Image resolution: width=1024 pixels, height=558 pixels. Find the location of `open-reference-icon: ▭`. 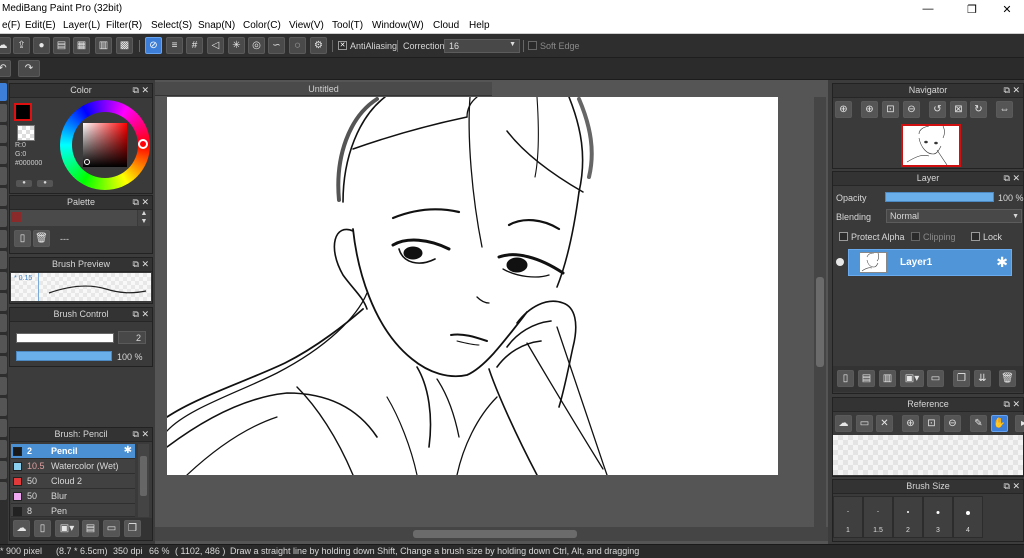

open-reference-icon: ▭ is located at coordinates (864, 423).